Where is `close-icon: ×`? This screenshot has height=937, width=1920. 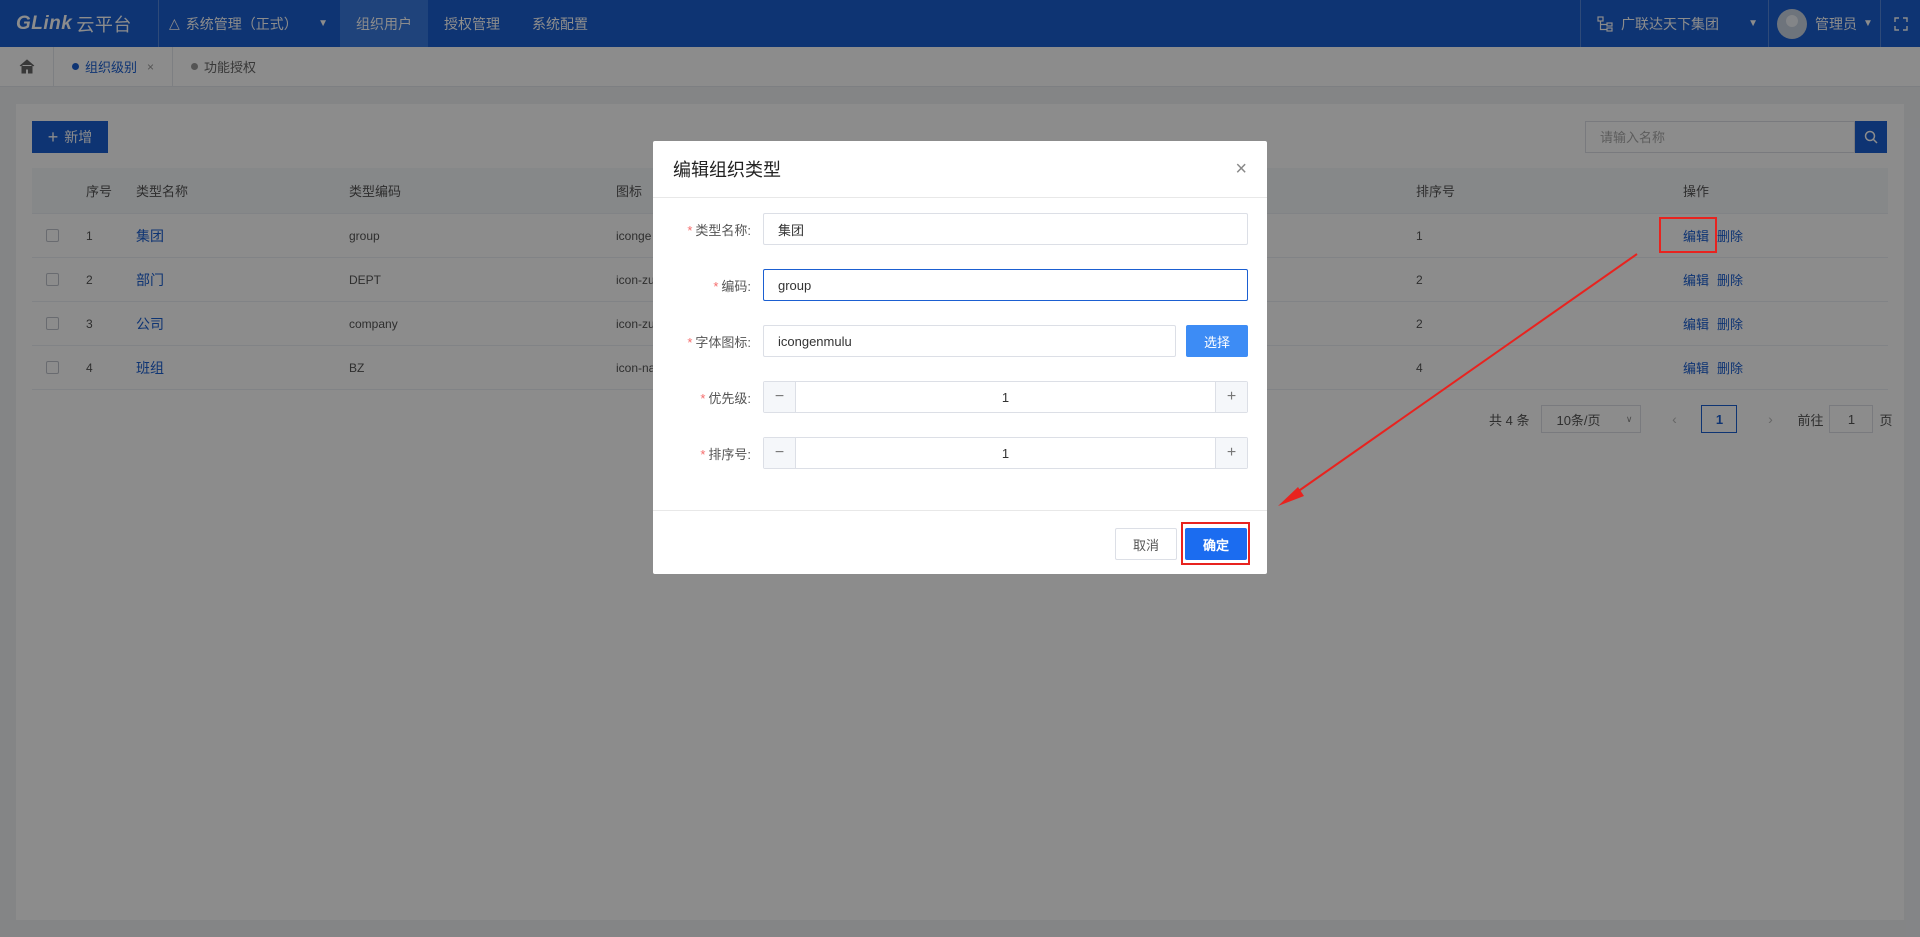 close-icon: × is located at coordinates (1241, 169).